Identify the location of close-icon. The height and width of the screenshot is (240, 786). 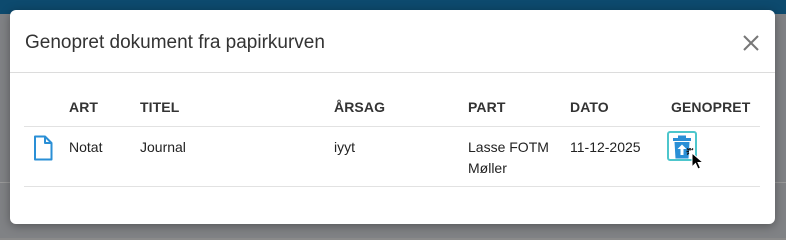
(751, 43).